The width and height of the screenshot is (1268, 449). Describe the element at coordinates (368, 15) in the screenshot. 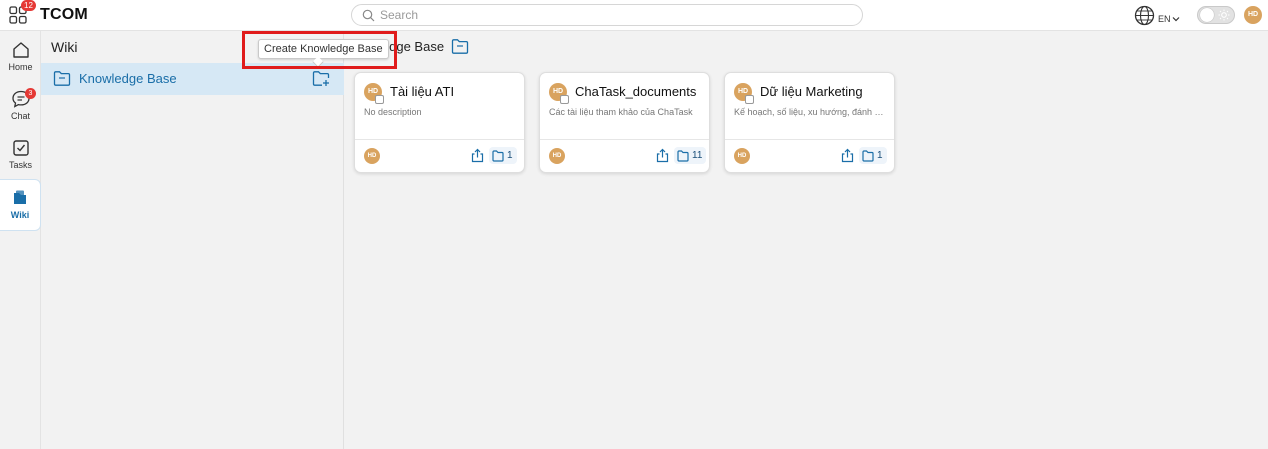

I see `search-icon` at that location.